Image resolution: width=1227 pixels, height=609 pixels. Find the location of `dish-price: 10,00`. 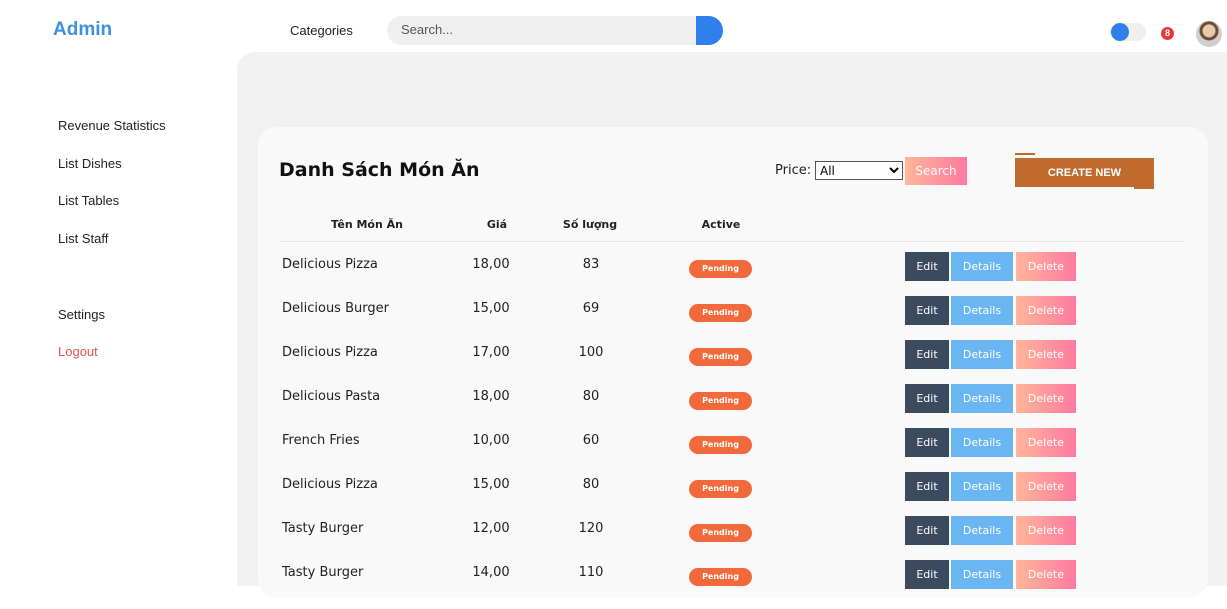

dish-price: 10,00 is located at coordinates (491, 440).